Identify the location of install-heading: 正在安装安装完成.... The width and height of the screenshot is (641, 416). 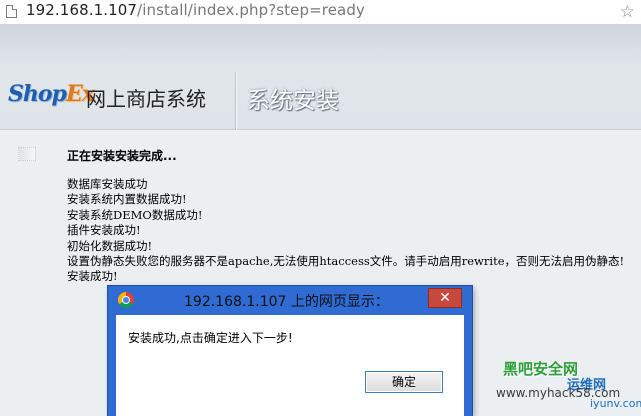
(122, 156).